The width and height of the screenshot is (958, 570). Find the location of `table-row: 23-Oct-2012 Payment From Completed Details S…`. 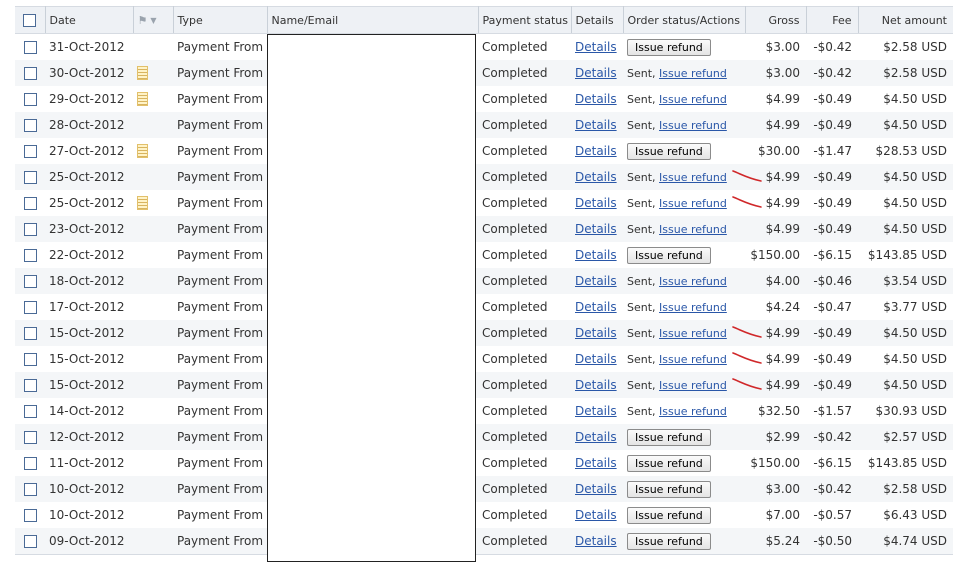

table-row: 23-Oct-2012 Payment From Completed Details S… is located at coordinates (484, 229).